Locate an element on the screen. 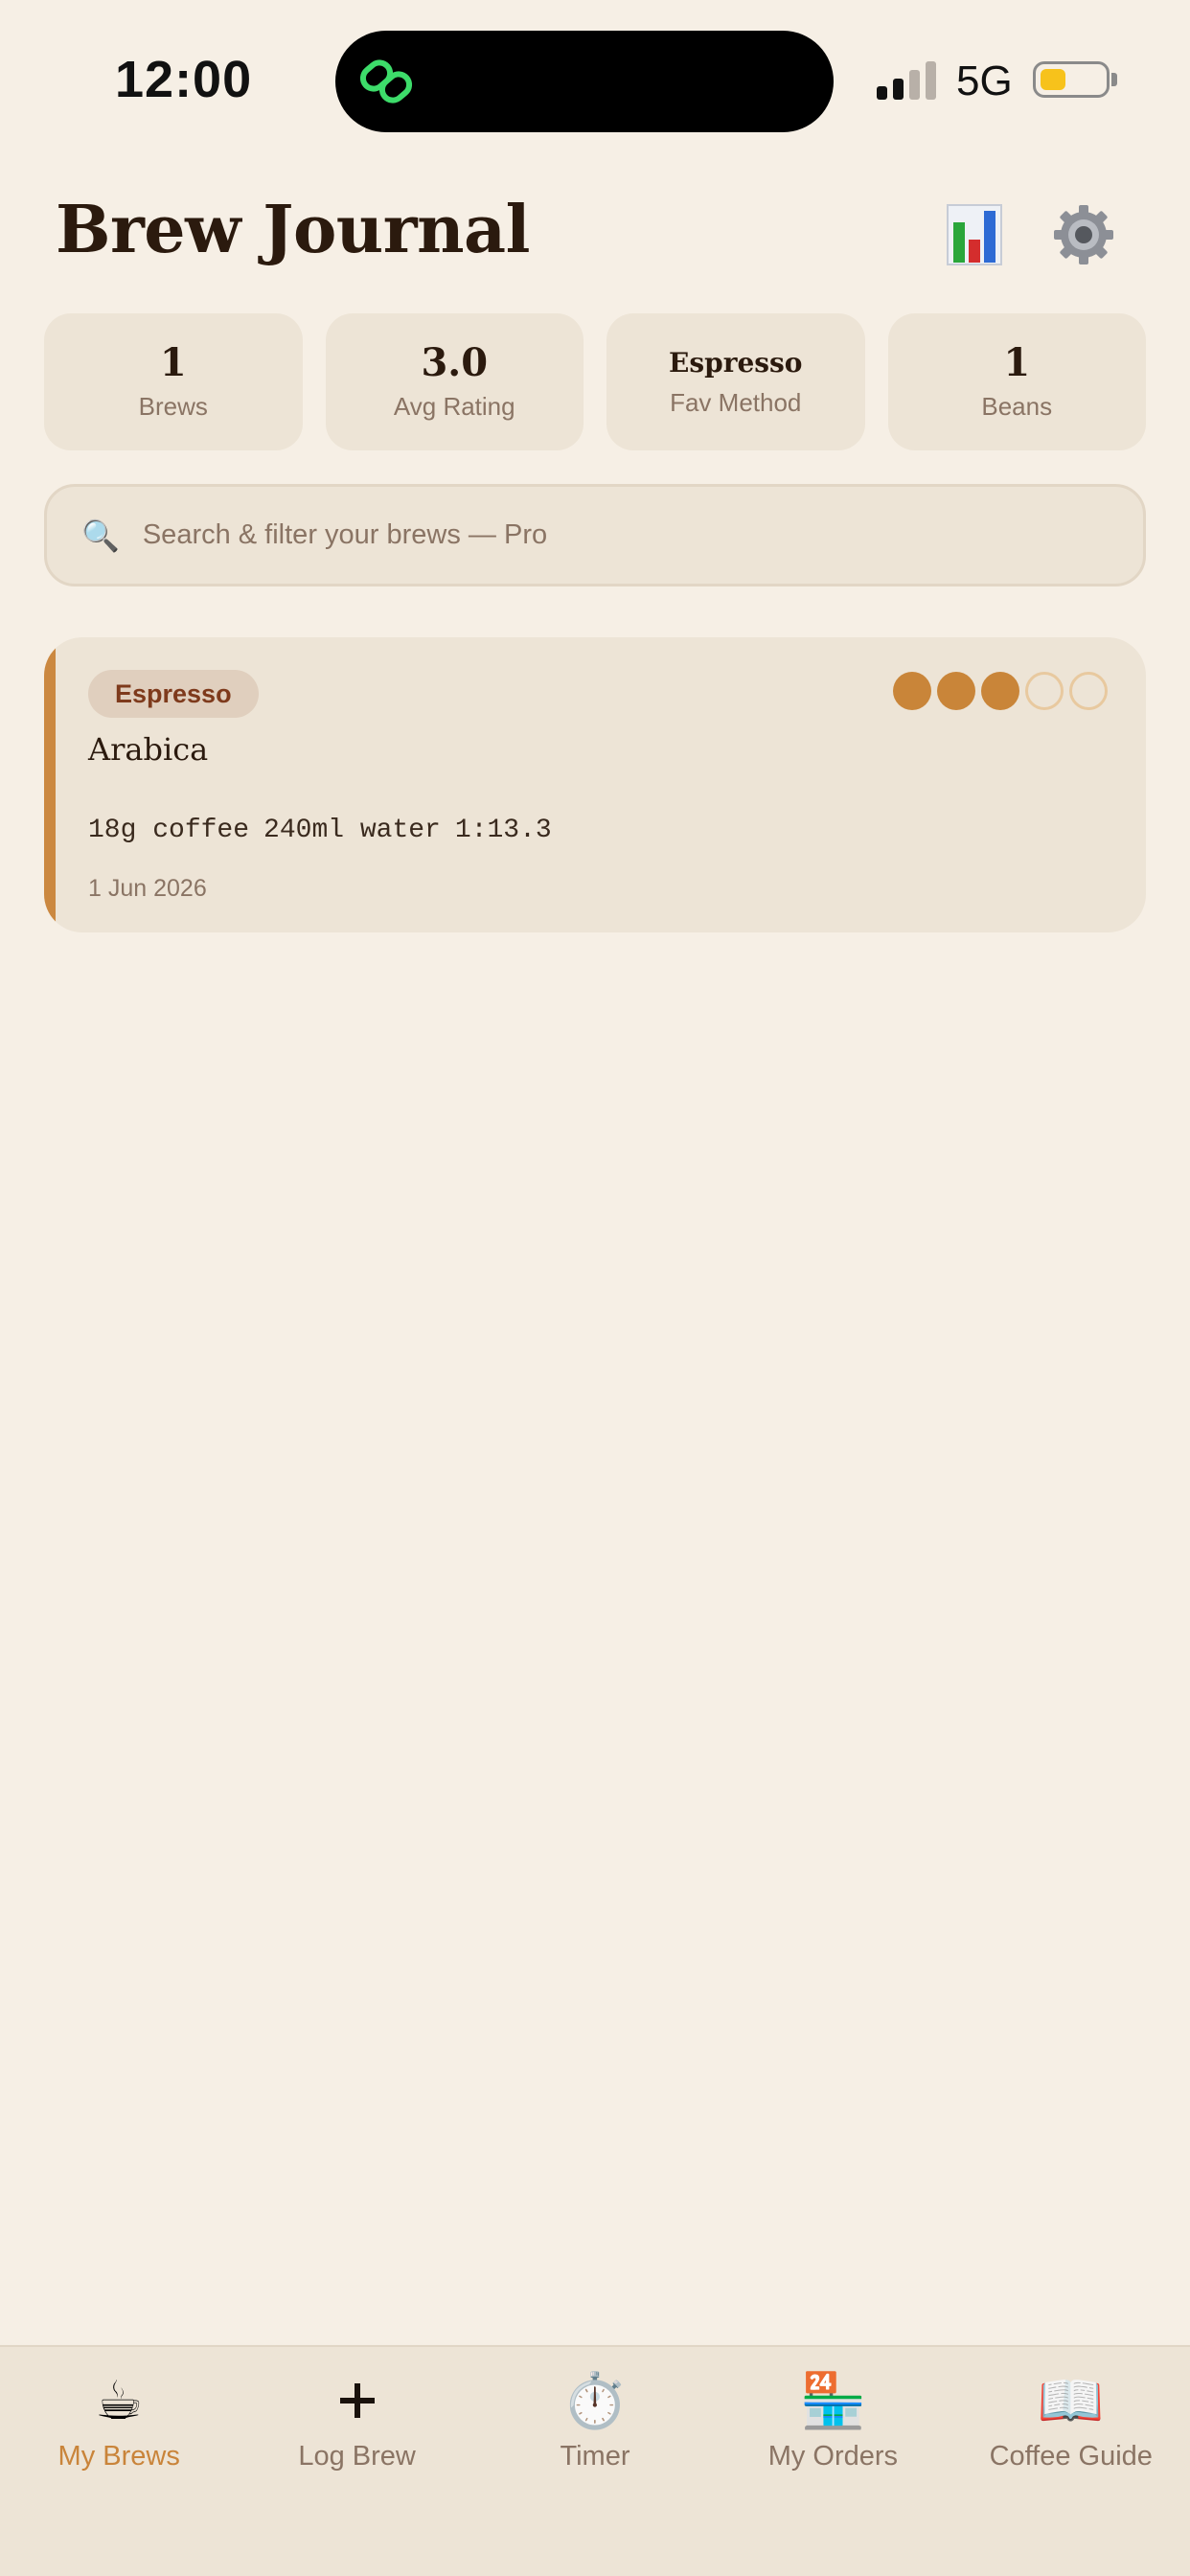 Image resolution: width=1190 pixels, height=2576 pixels. search-bar: 🔍 is located at coordinates (595, 535).